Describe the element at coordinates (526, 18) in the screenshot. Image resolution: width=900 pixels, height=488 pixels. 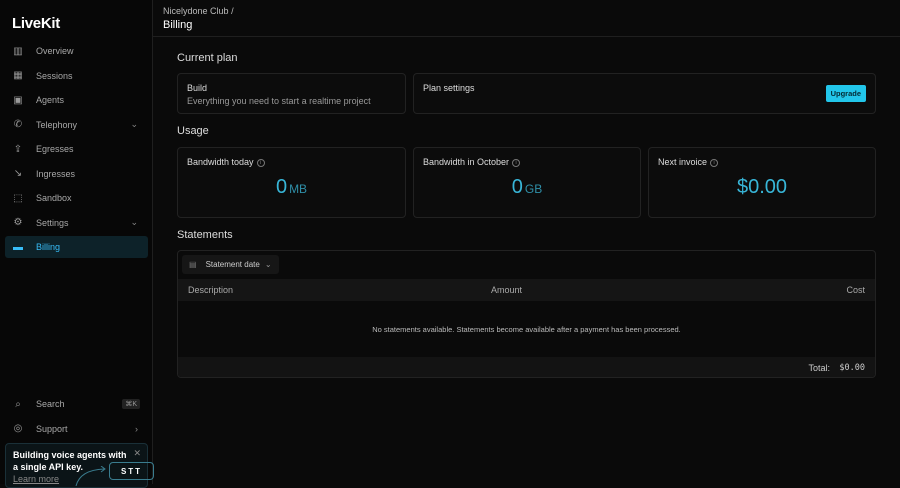
I see `page-header: Nicelydone Club / Billing` at that location.